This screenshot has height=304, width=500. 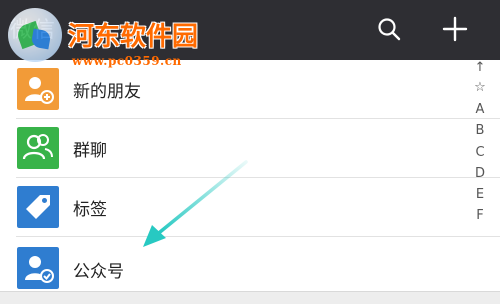 I want to click on index-letter: C, so click(x=480, y=152).